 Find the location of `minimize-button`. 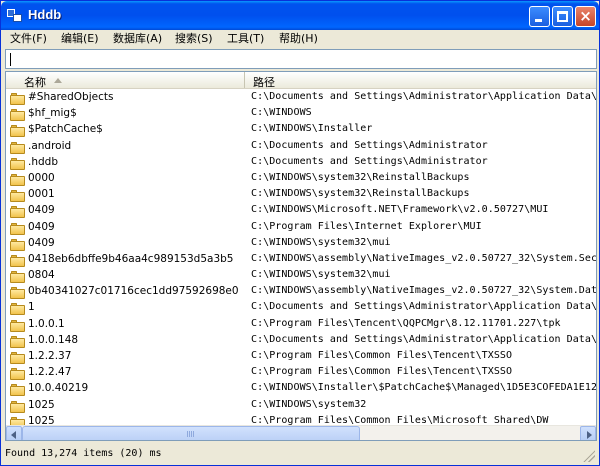

minimize-button is located at coordinates (539, 16).